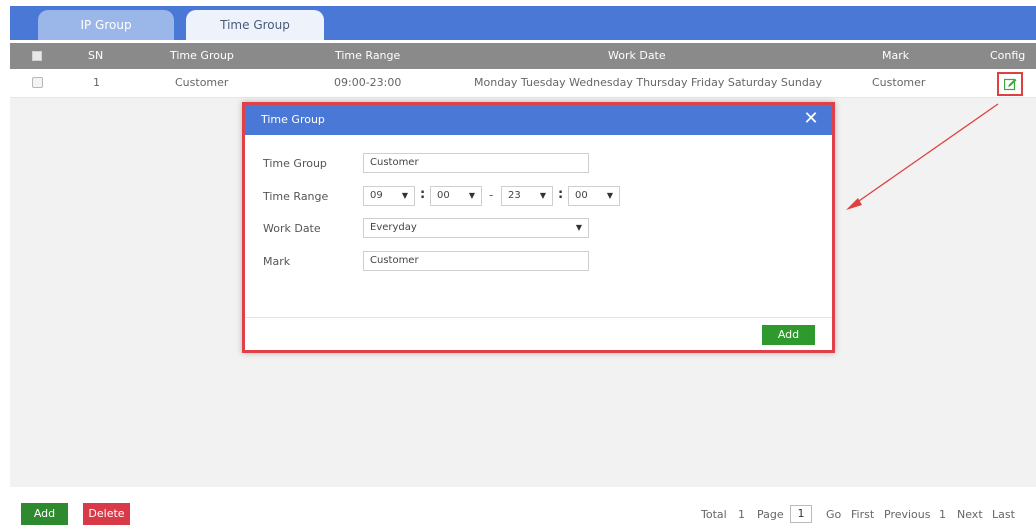 The height and width of the screenshot is (531, 1036). What do you see at coordinates (523, 97) in the screenshot?
I see `divider` at bounding box center [523, 97].